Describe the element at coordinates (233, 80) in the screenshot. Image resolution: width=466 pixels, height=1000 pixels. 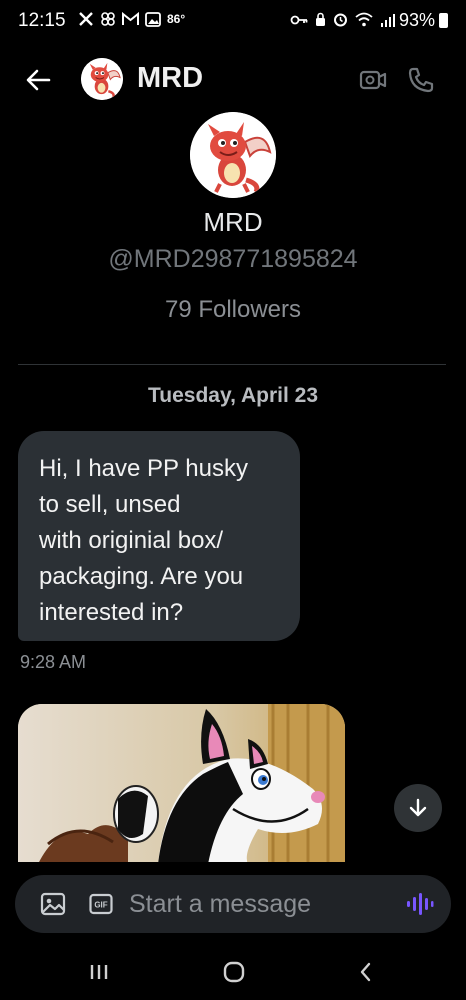
I see `conversation-header: MRD` at that location.